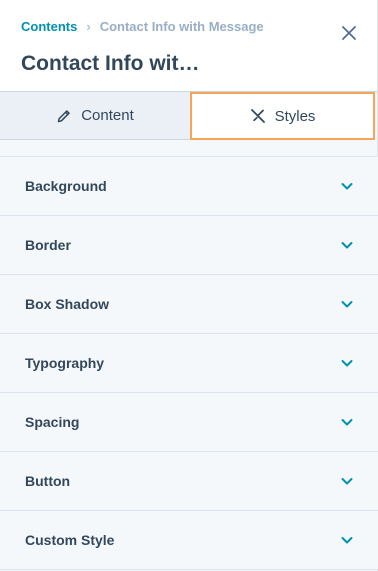 Image resolution: width=378 pixels, height=571 pixels. Describe the element at coordinates (49, 26) in the screenshot. I see `breadcrumb-contents-link: Contents` at that location.